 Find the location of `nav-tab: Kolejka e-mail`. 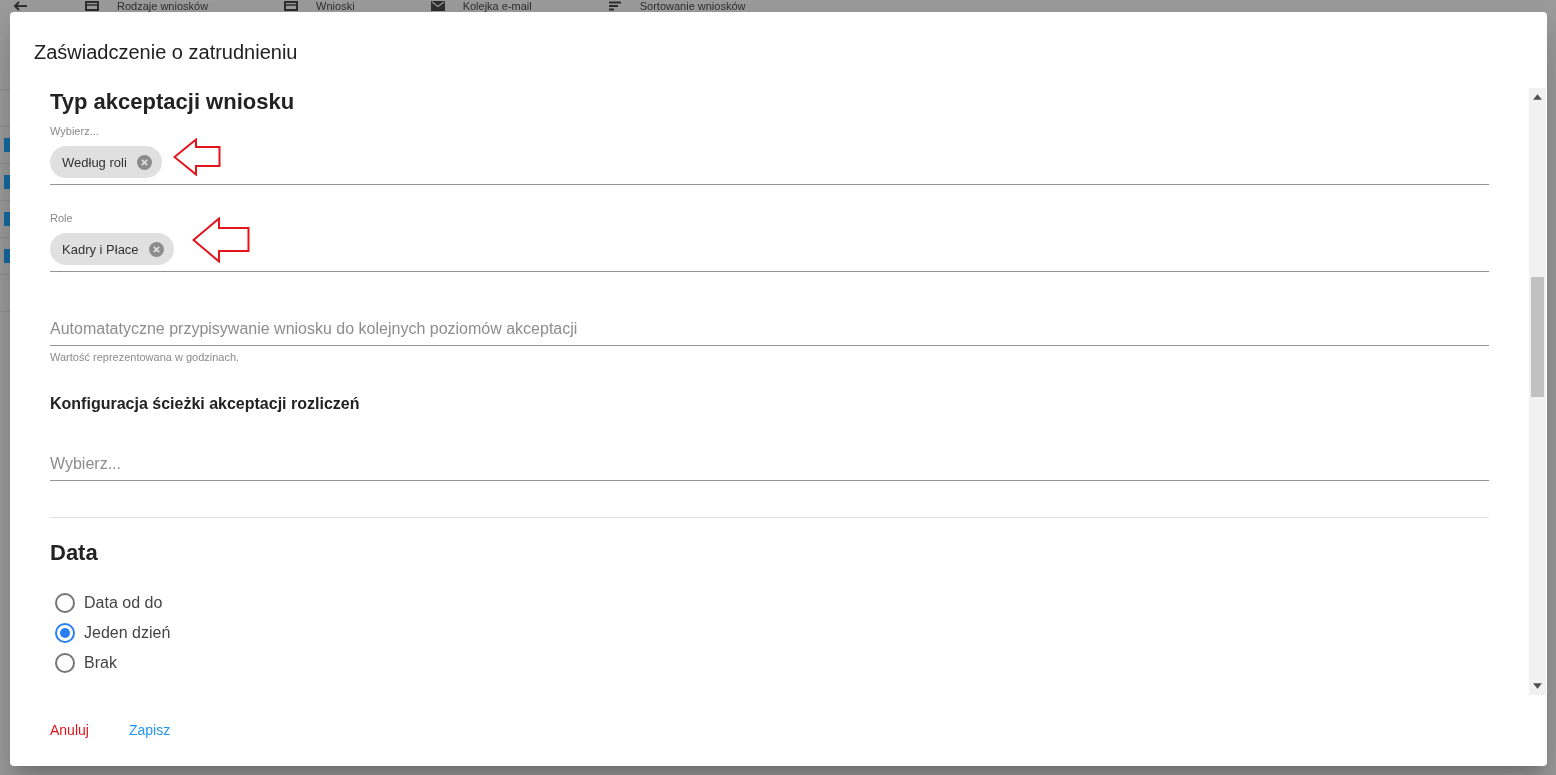

nav-tab: Kolejka e-mail is located at coordinates (481, 6).